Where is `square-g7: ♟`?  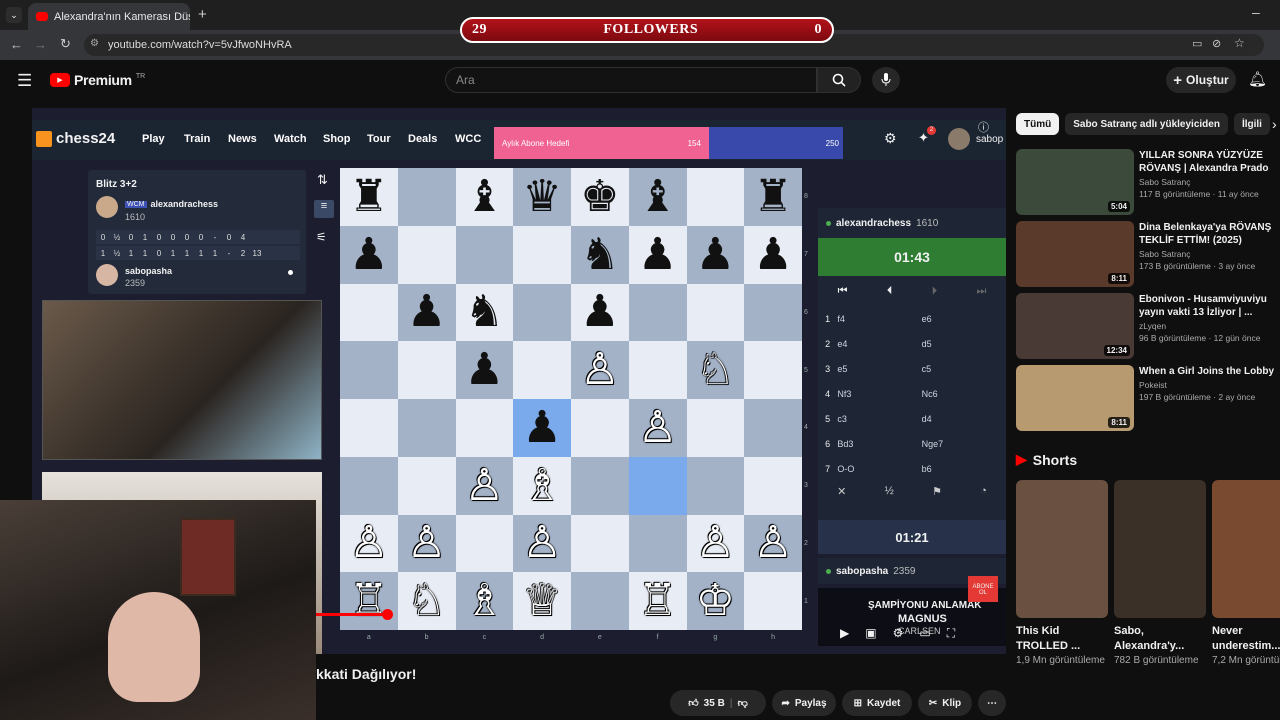
square-g7: ♟ is located at coordinates (715, 254).